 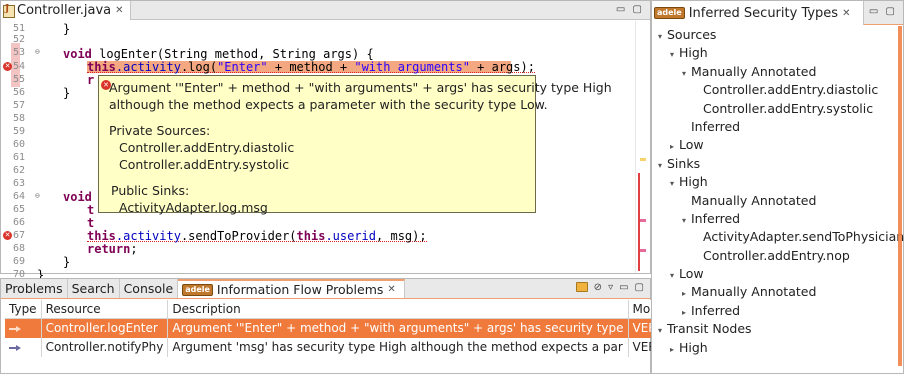 I want to click on tree-item: Manually Annotated, so click(x=774, y=201).